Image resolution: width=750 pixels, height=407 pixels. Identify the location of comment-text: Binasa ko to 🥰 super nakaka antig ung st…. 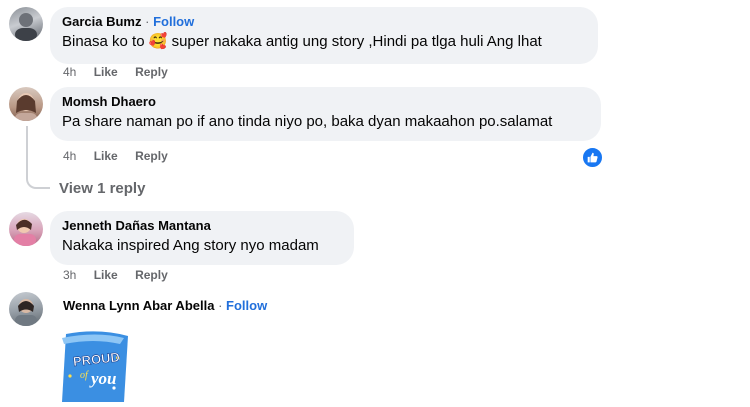
(302, 41).